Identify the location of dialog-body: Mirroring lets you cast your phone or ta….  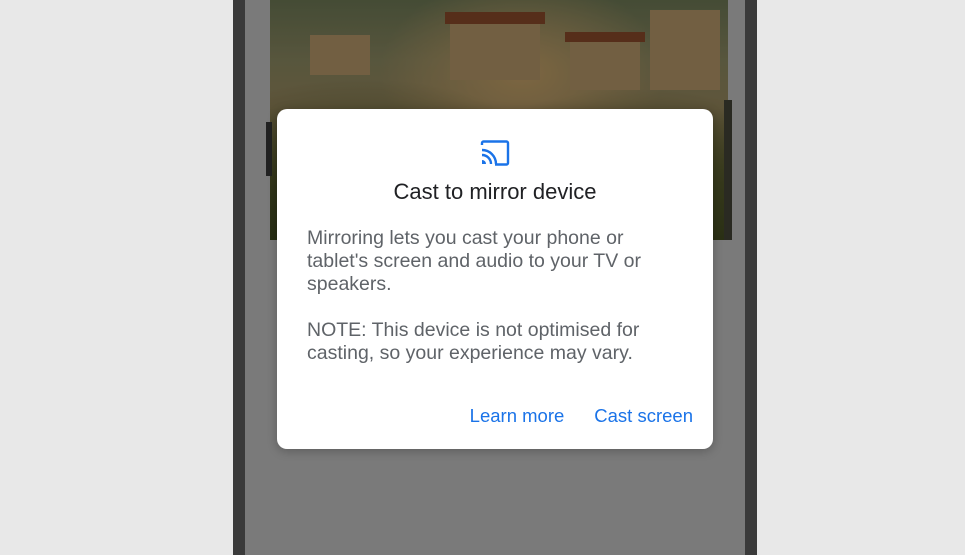
(474, 261).